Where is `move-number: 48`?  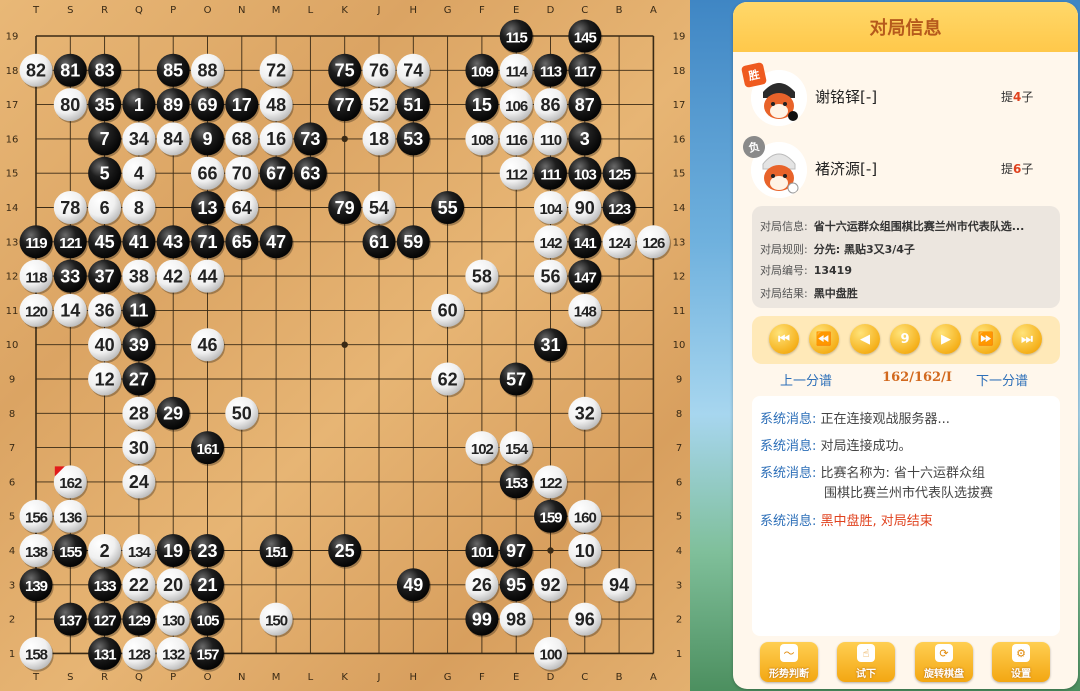 move-number: 48 is located at coordinates (276, 105).